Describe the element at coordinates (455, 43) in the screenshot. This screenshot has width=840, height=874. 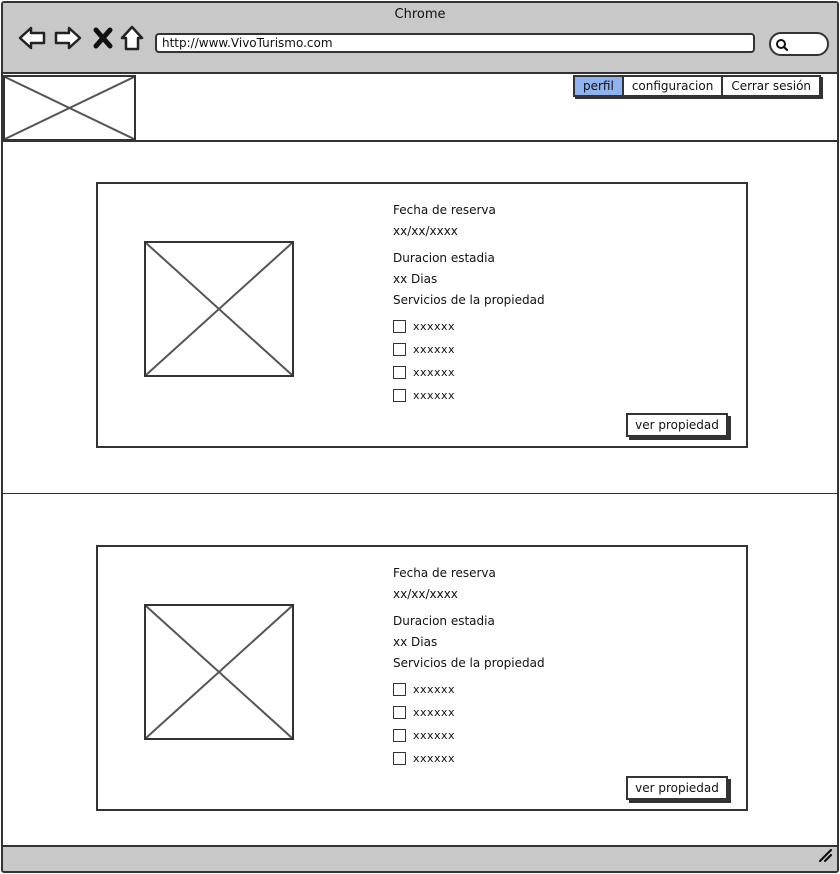
I see `url-input: http://www.VivoTurismo.com` at that location.